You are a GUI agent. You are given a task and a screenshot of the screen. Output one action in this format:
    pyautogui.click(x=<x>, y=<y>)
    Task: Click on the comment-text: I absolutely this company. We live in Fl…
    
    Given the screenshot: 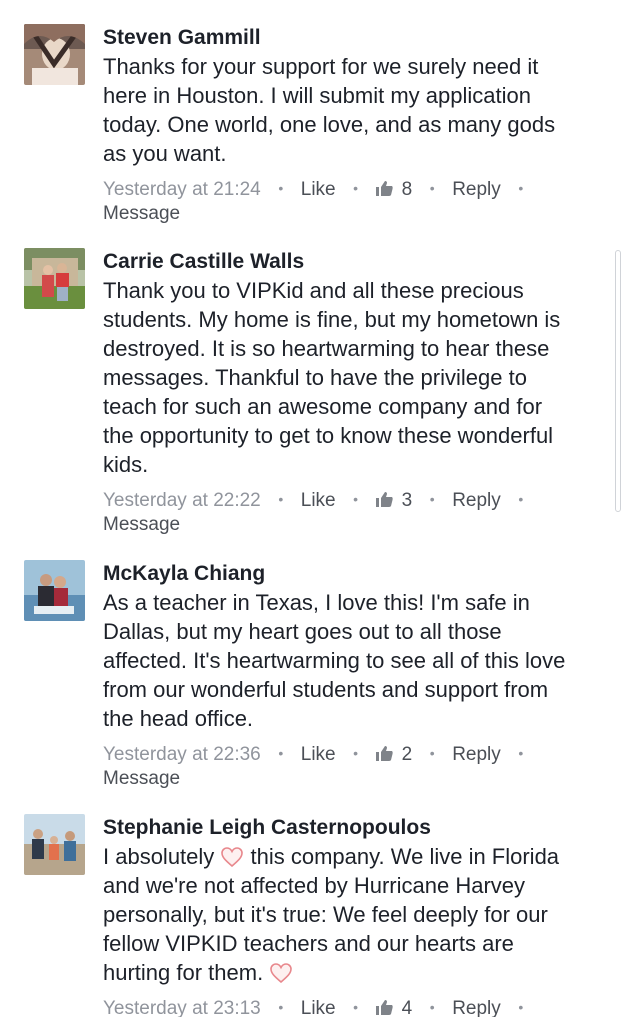 What is the action you would take?
    pyautogui.click(x=331, y=914)
    